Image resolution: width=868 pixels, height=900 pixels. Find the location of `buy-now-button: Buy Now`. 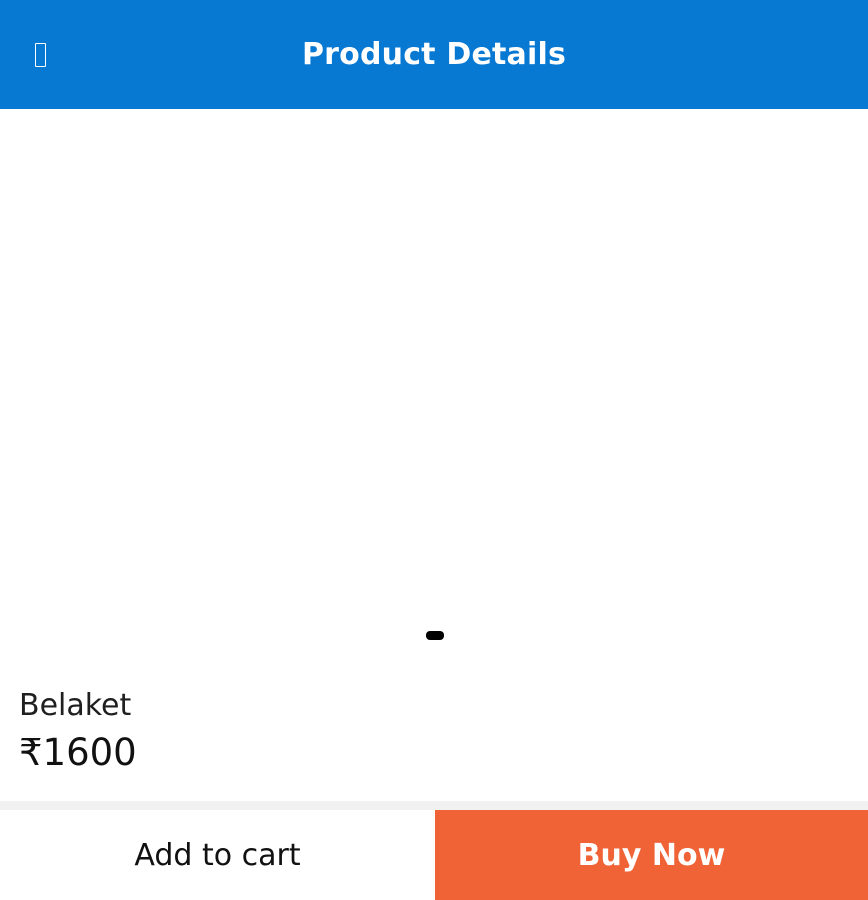

buy-now-button: Buy Now is located at coordinates (651, 855).